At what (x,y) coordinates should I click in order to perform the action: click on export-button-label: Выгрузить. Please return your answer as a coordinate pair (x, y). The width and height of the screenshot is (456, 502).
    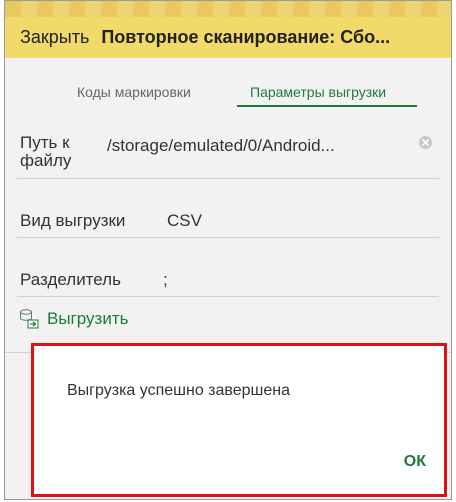
    Looking at the image, I should click on (88, 318).